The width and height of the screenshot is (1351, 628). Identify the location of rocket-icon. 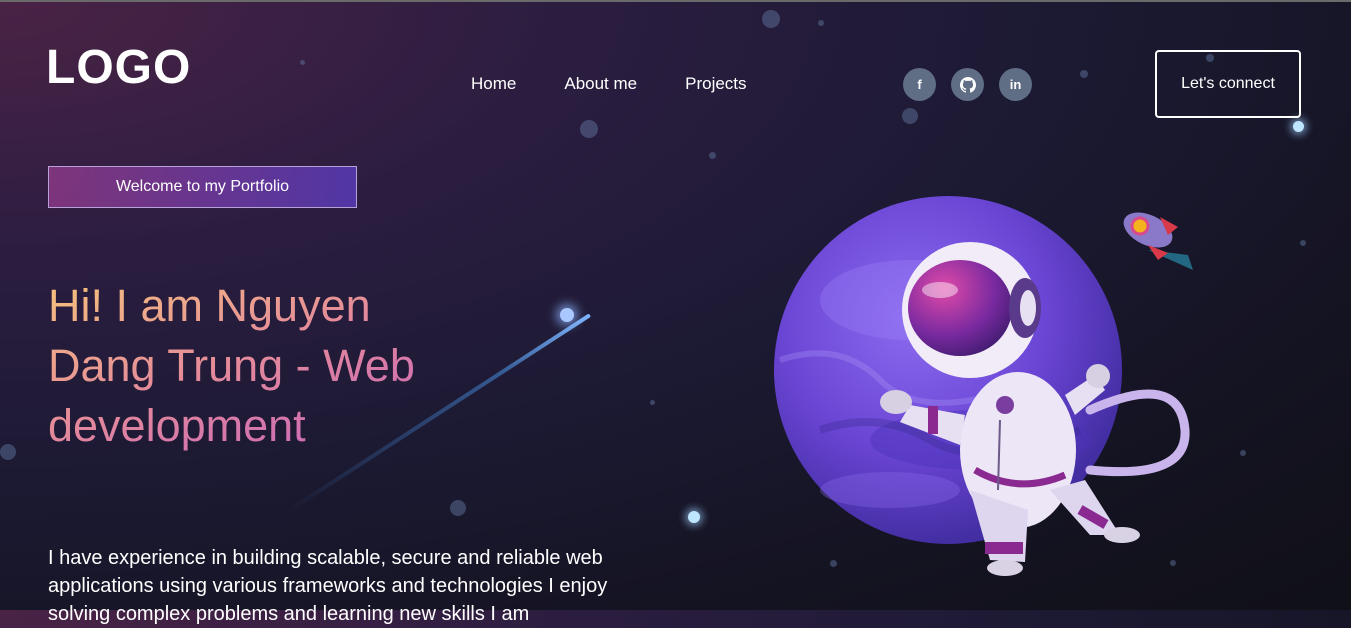
(1158, 241).